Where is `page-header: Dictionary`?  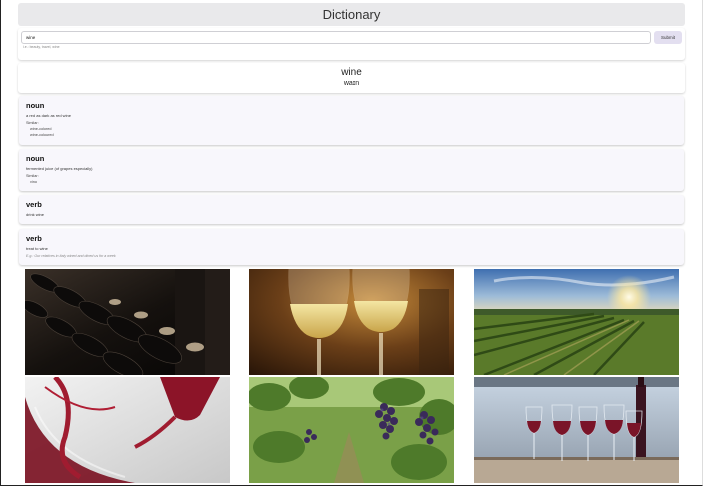
page-header: Dictionary is located at coordinates (351, 14).